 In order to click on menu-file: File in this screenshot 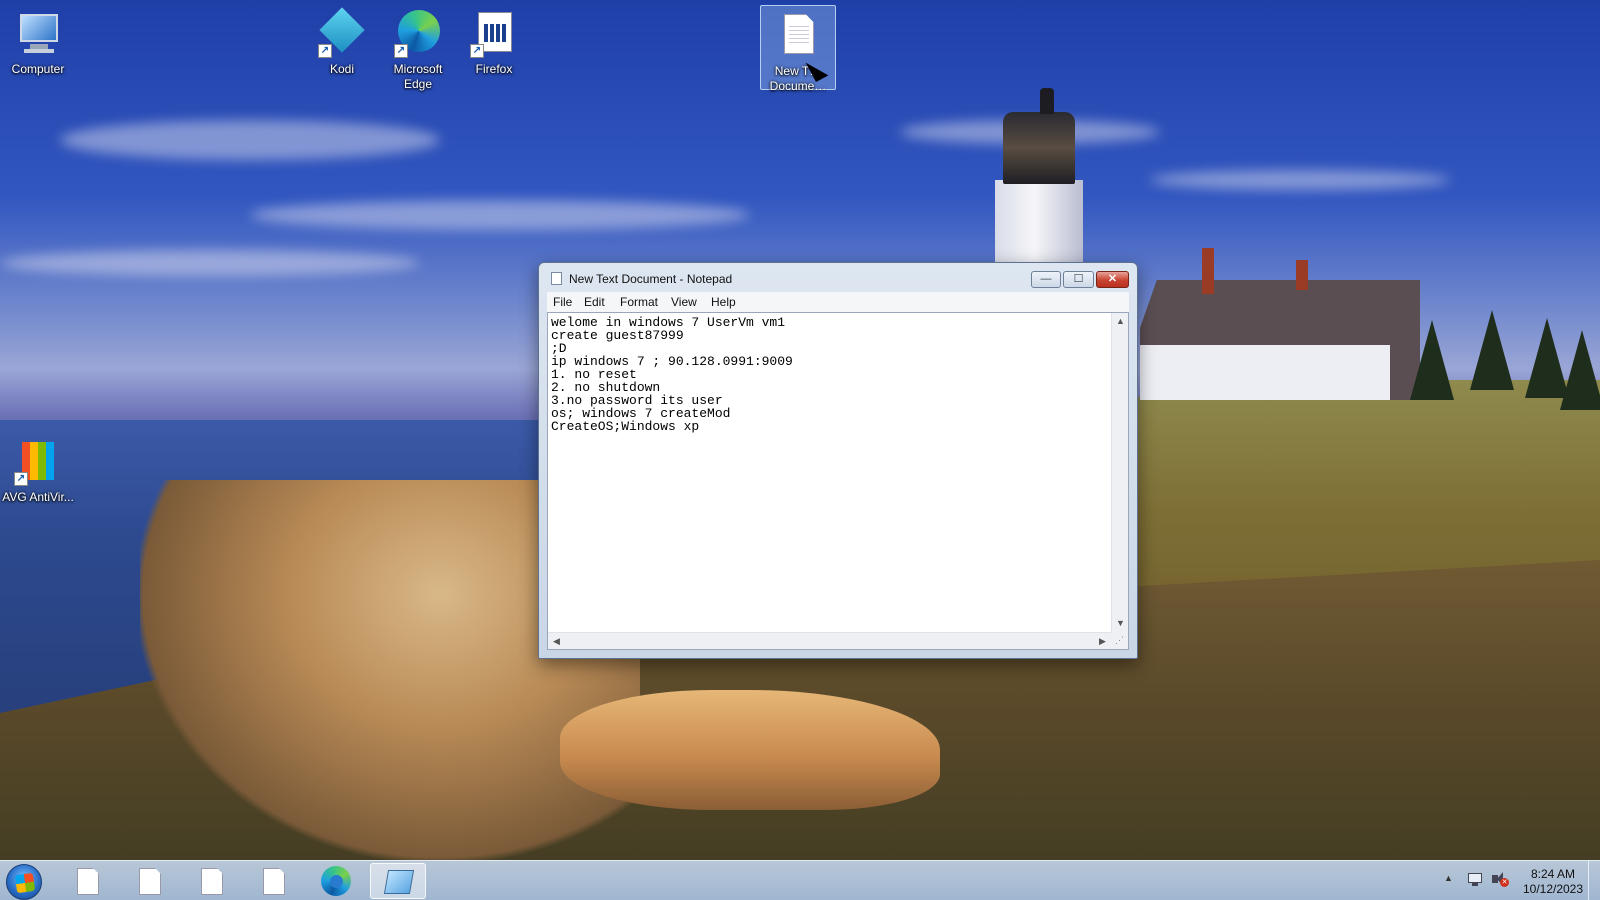, I will do `click(562, 302)`.